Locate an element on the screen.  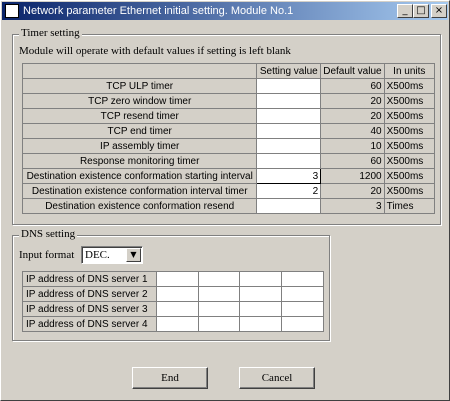
close-button: × is located at coordinates (439, 11).